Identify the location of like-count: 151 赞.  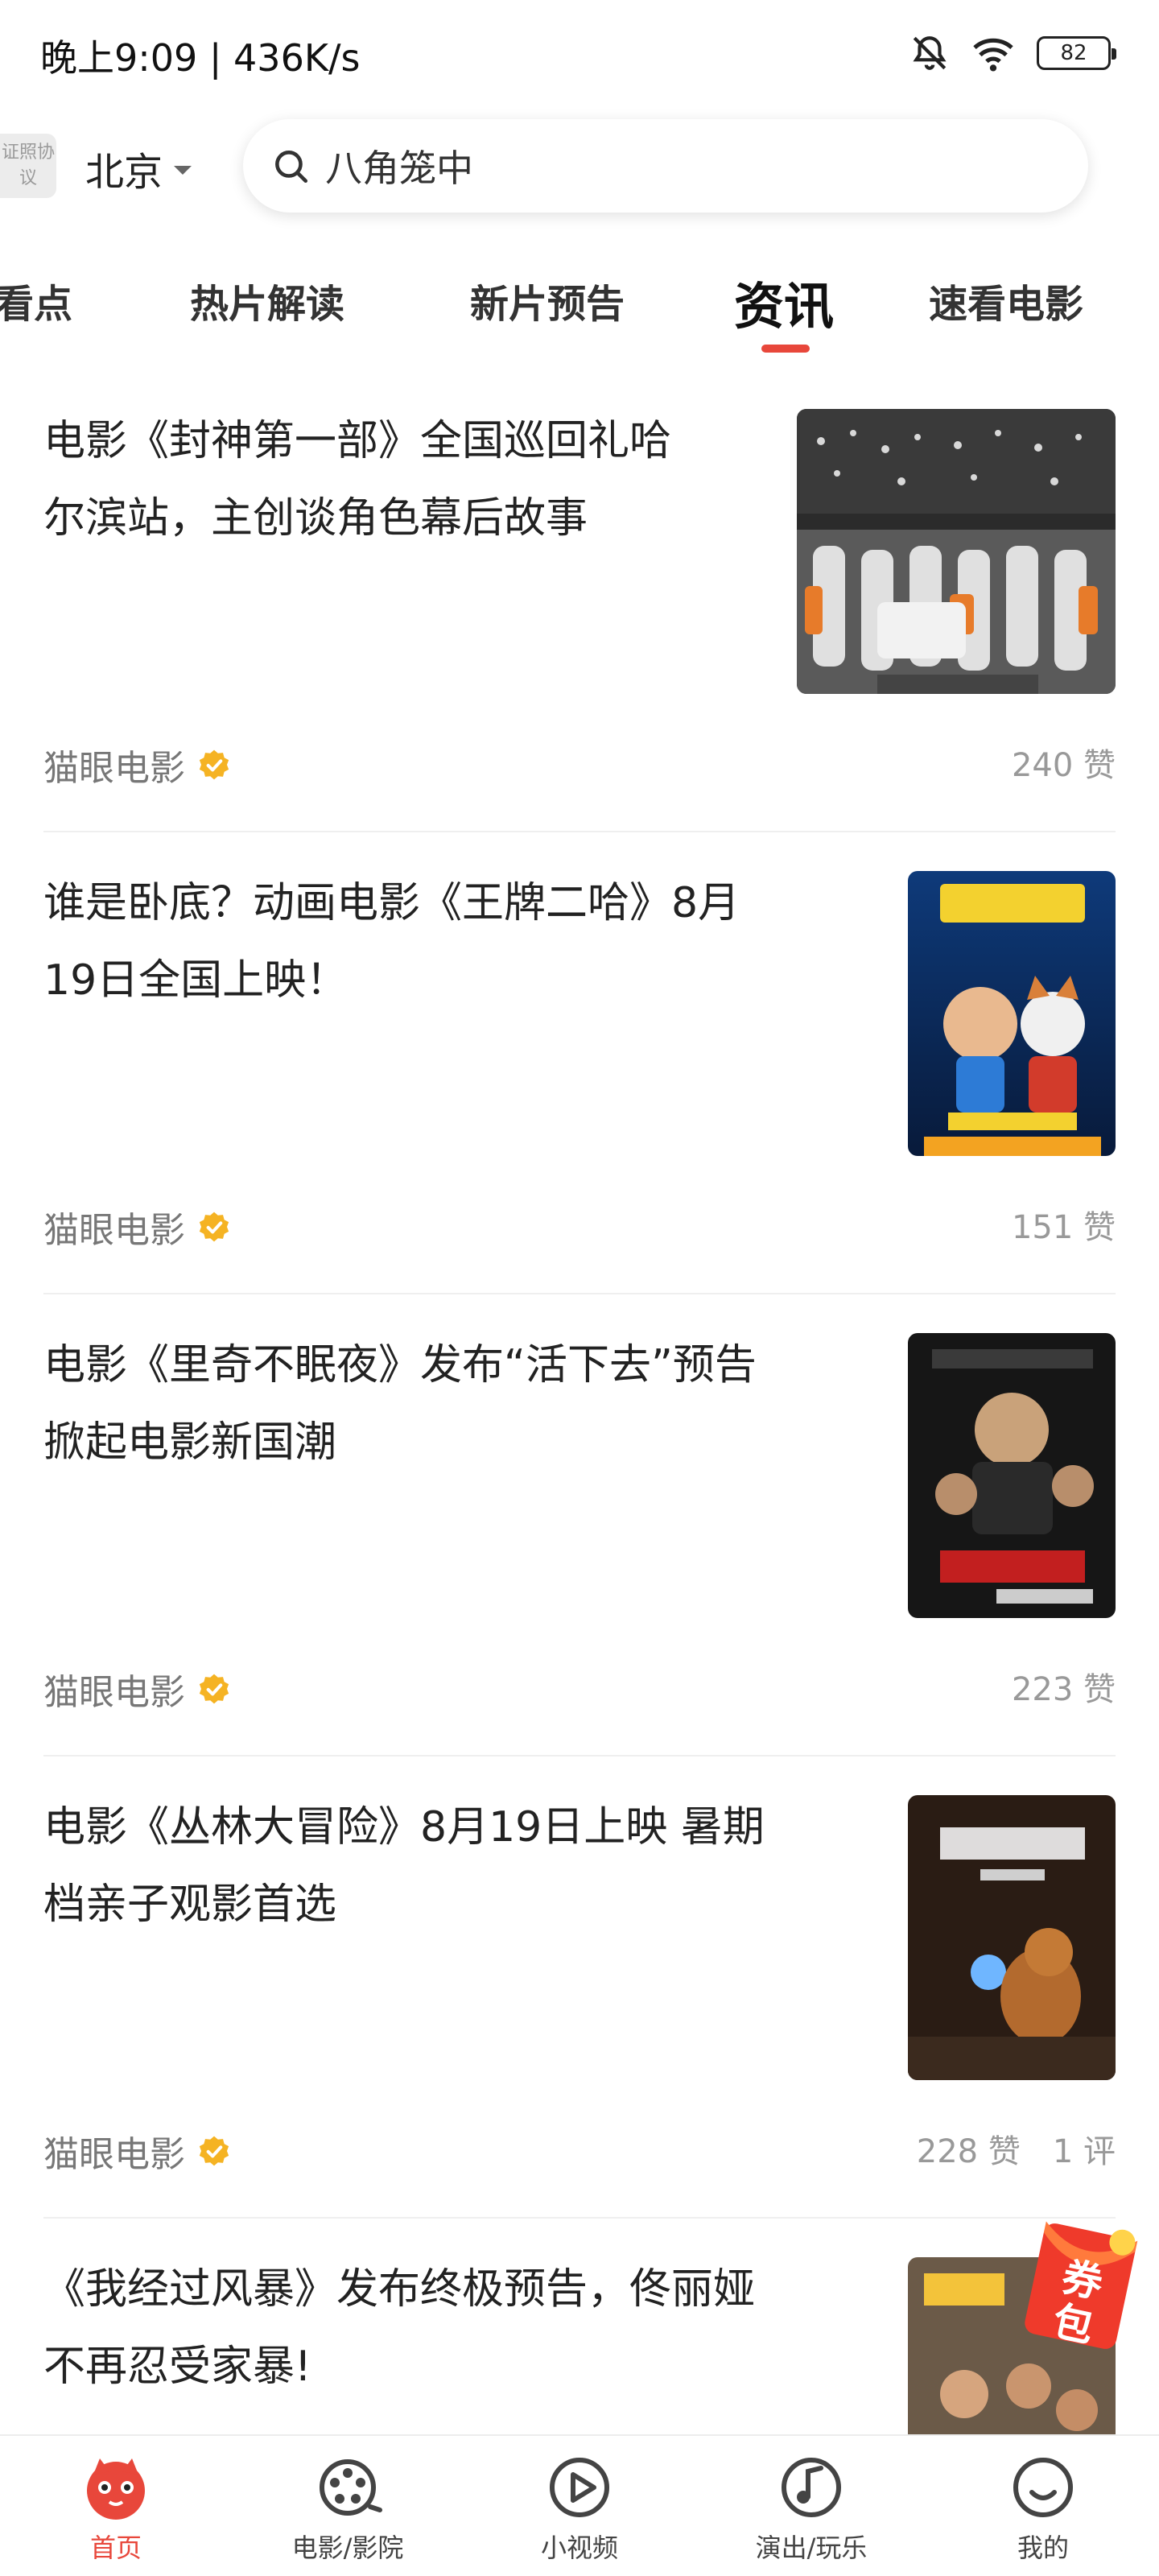
(1063, 1227).